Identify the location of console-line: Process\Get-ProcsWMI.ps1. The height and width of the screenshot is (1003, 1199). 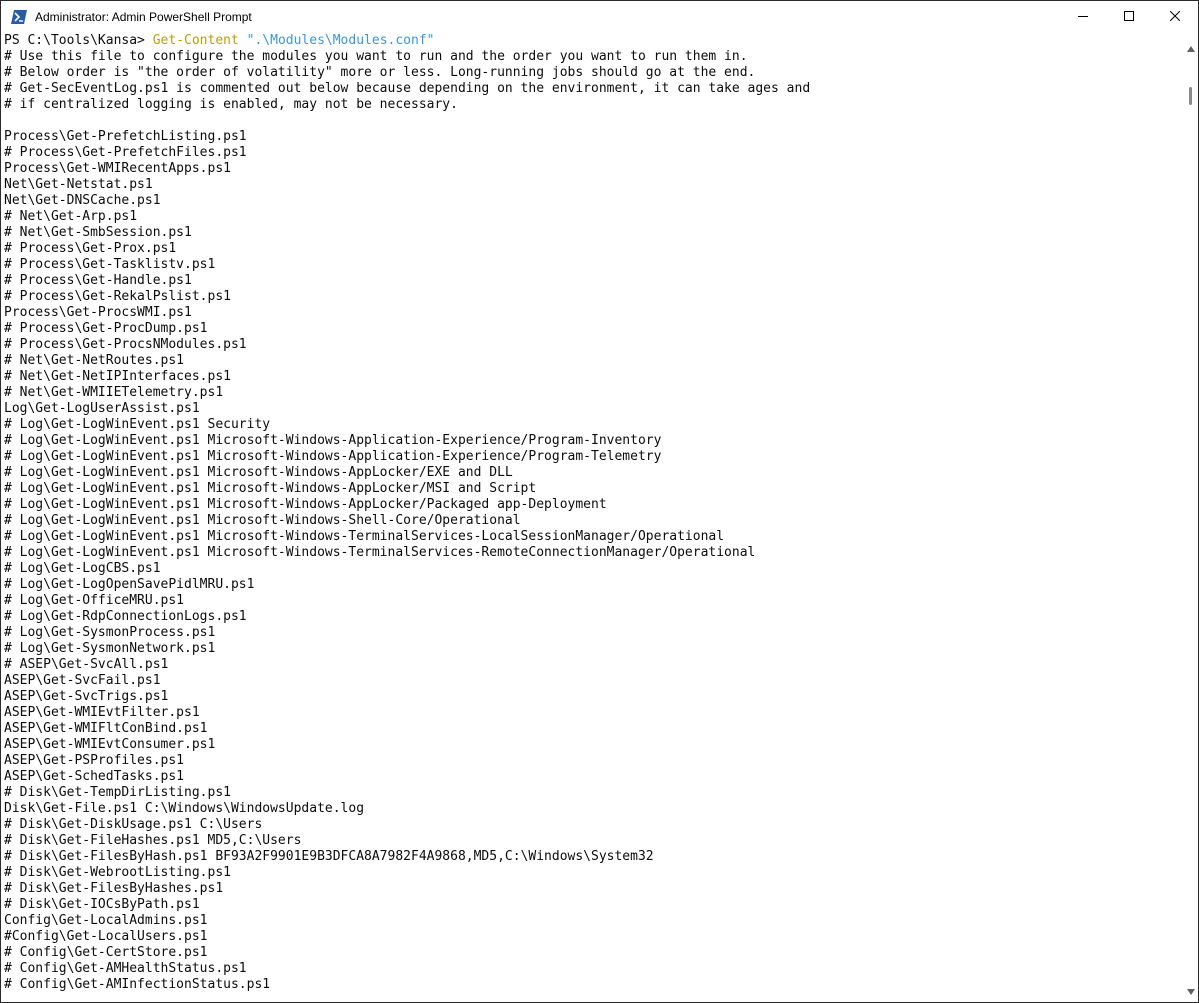
(98, 312).